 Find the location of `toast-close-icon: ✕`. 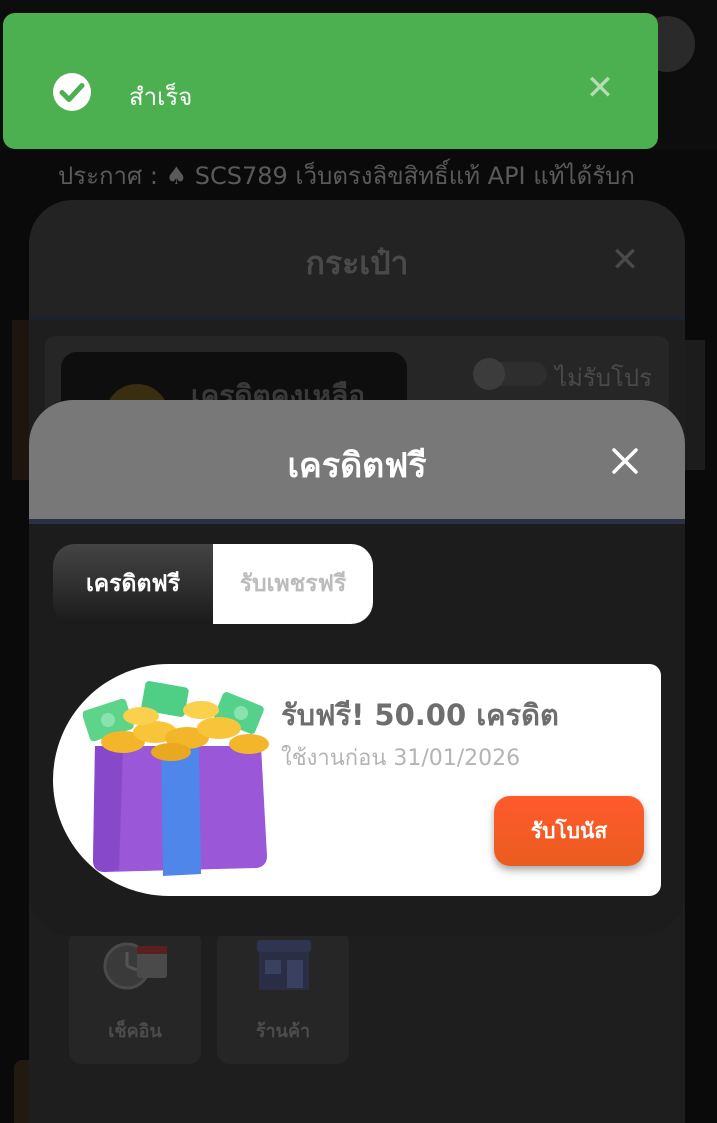

toast-close-icon: ✕ is located at coordinates (600, 88).